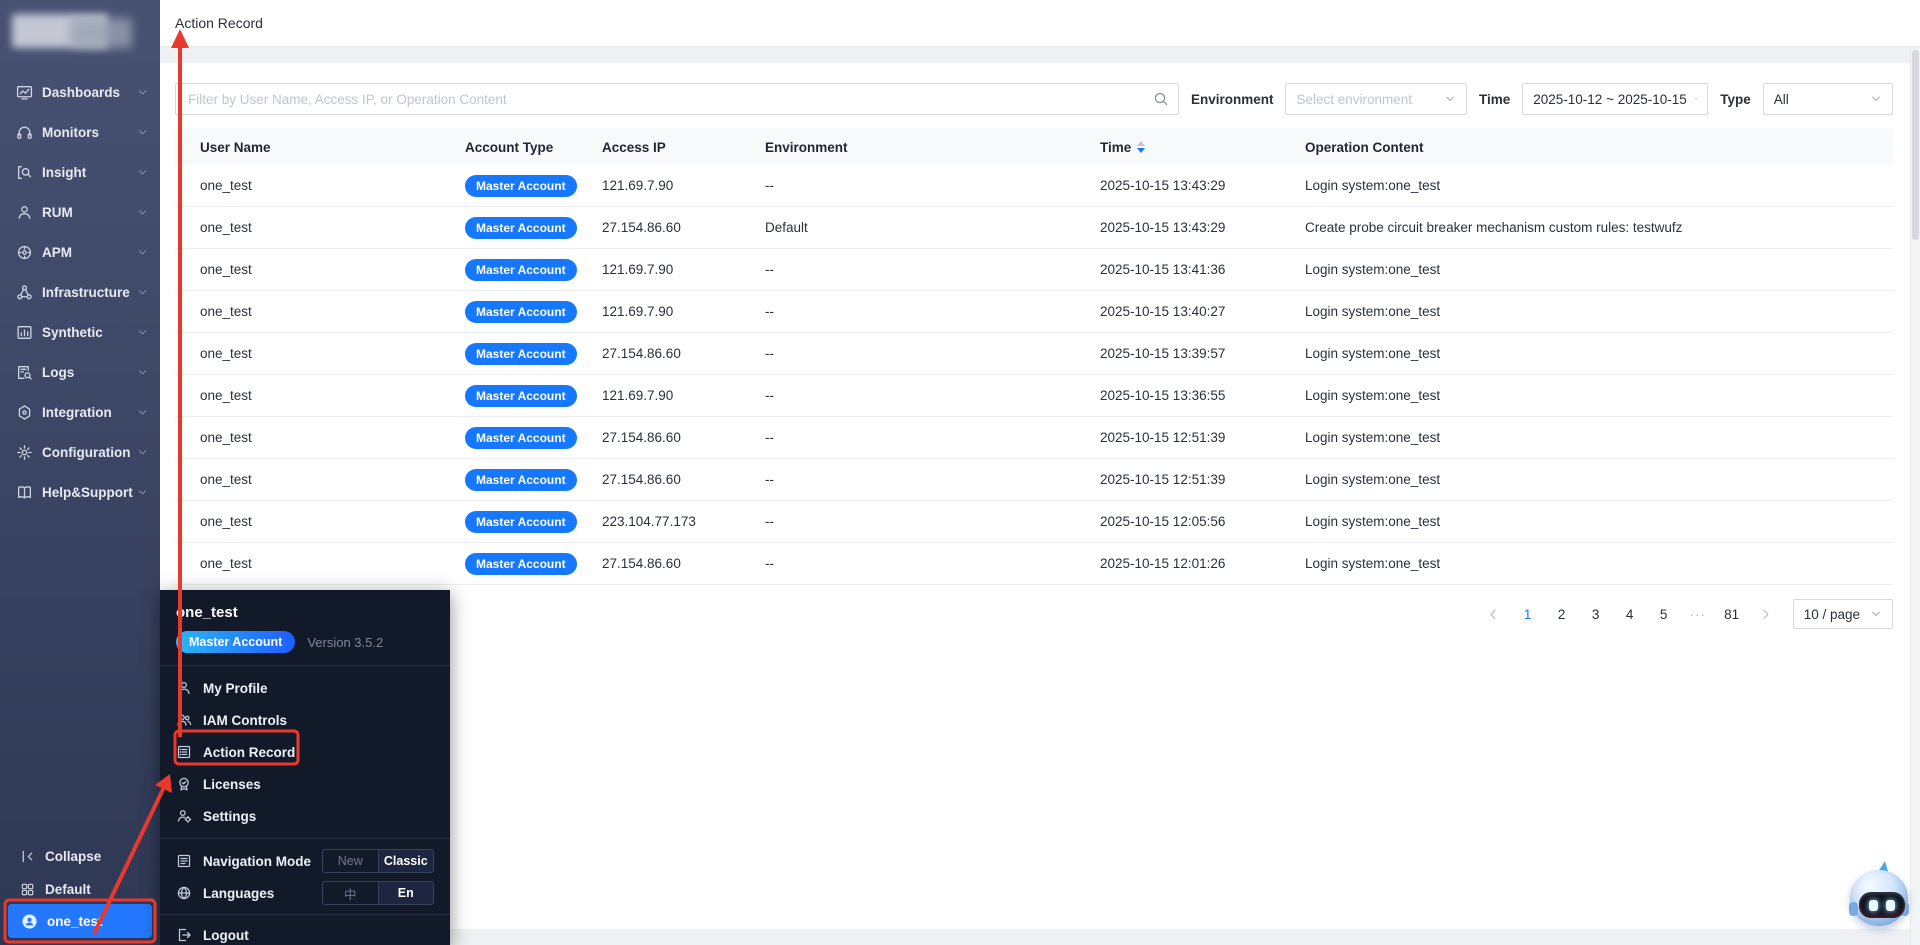 The height and width of the screenshot is (945, 1920). What do you see at coordinates (1915, 145) in the screenshot?
I see `scrollbar-thumb` at bounding box center [1915, 145].